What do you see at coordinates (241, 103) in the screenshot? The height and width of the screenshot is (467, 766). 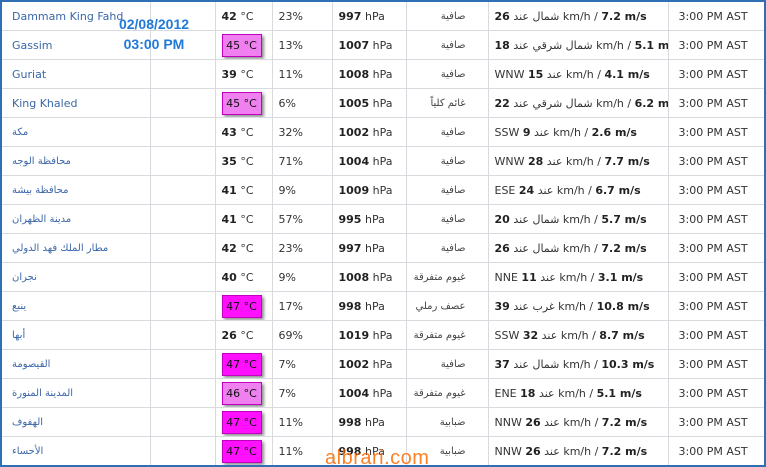 I see `heat-highlight: 45 °C` at bounding box center [241, 103].